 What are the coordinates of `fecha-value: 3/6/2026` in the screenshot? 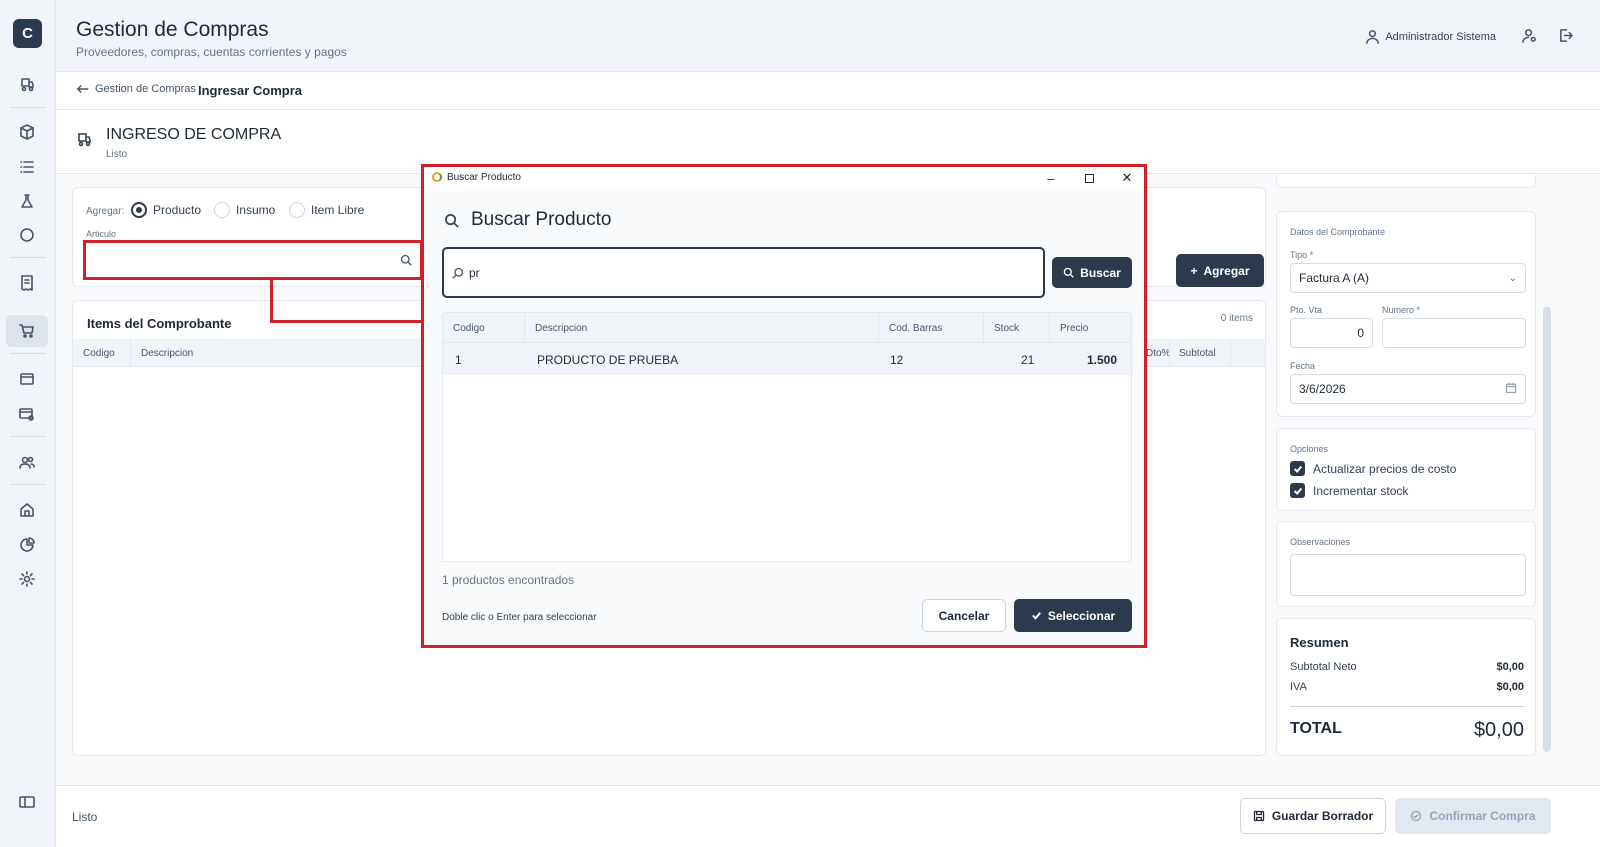 It's located at (1322, 389).